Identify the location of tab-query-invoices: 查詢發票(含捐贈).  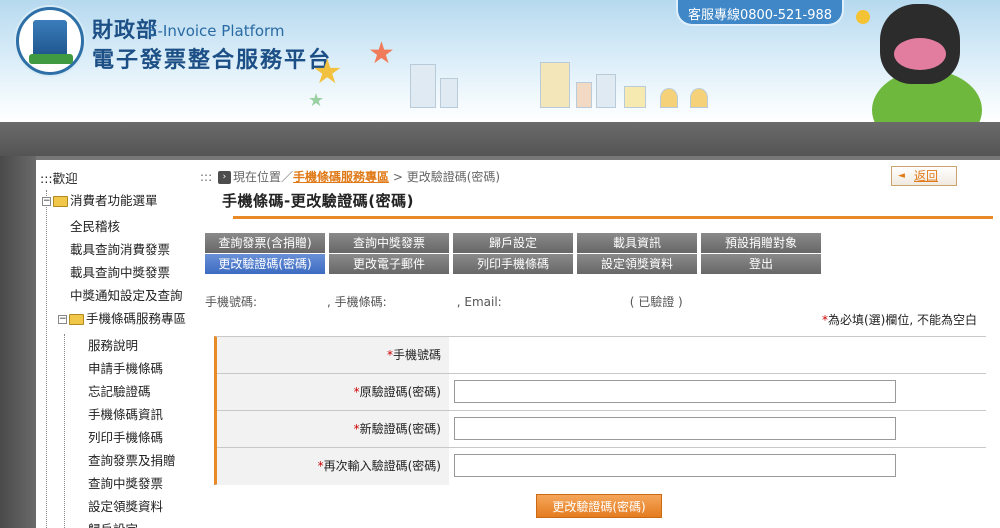
(265, 243).